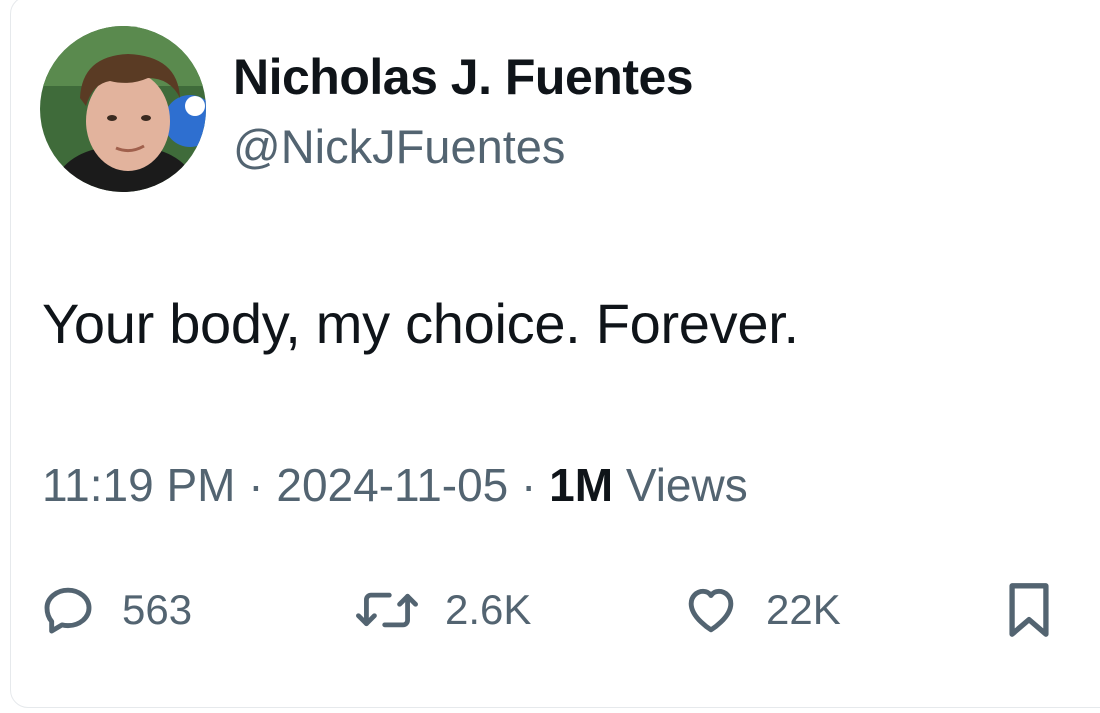 The width and height of the screenshot is (1100, 713). Describe the element at coordinates (711, 610) in the screenshot. I see `heart-icon` at that location.